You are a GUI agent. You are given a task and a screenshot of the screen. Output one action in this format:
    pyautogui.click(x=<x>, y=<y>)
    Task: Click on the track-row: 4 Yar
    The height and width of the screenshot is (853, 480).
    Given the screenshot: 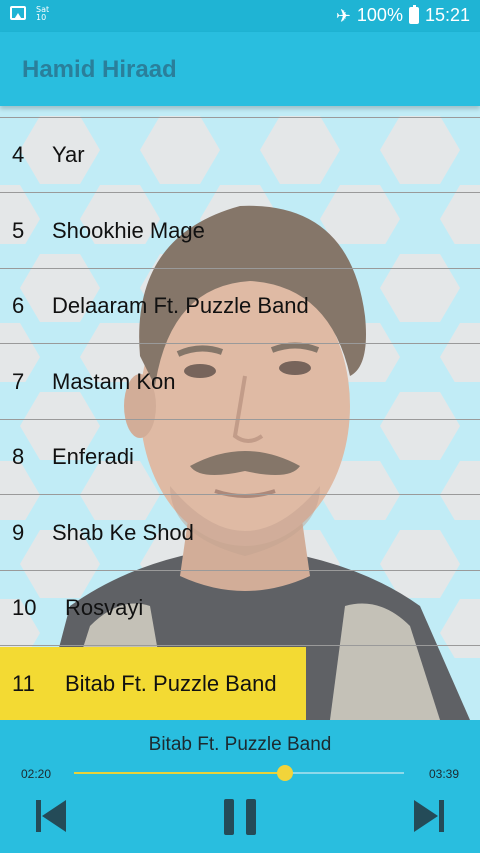 What is the action you would take?
    pyautogui.click(x=240, y=155)
    